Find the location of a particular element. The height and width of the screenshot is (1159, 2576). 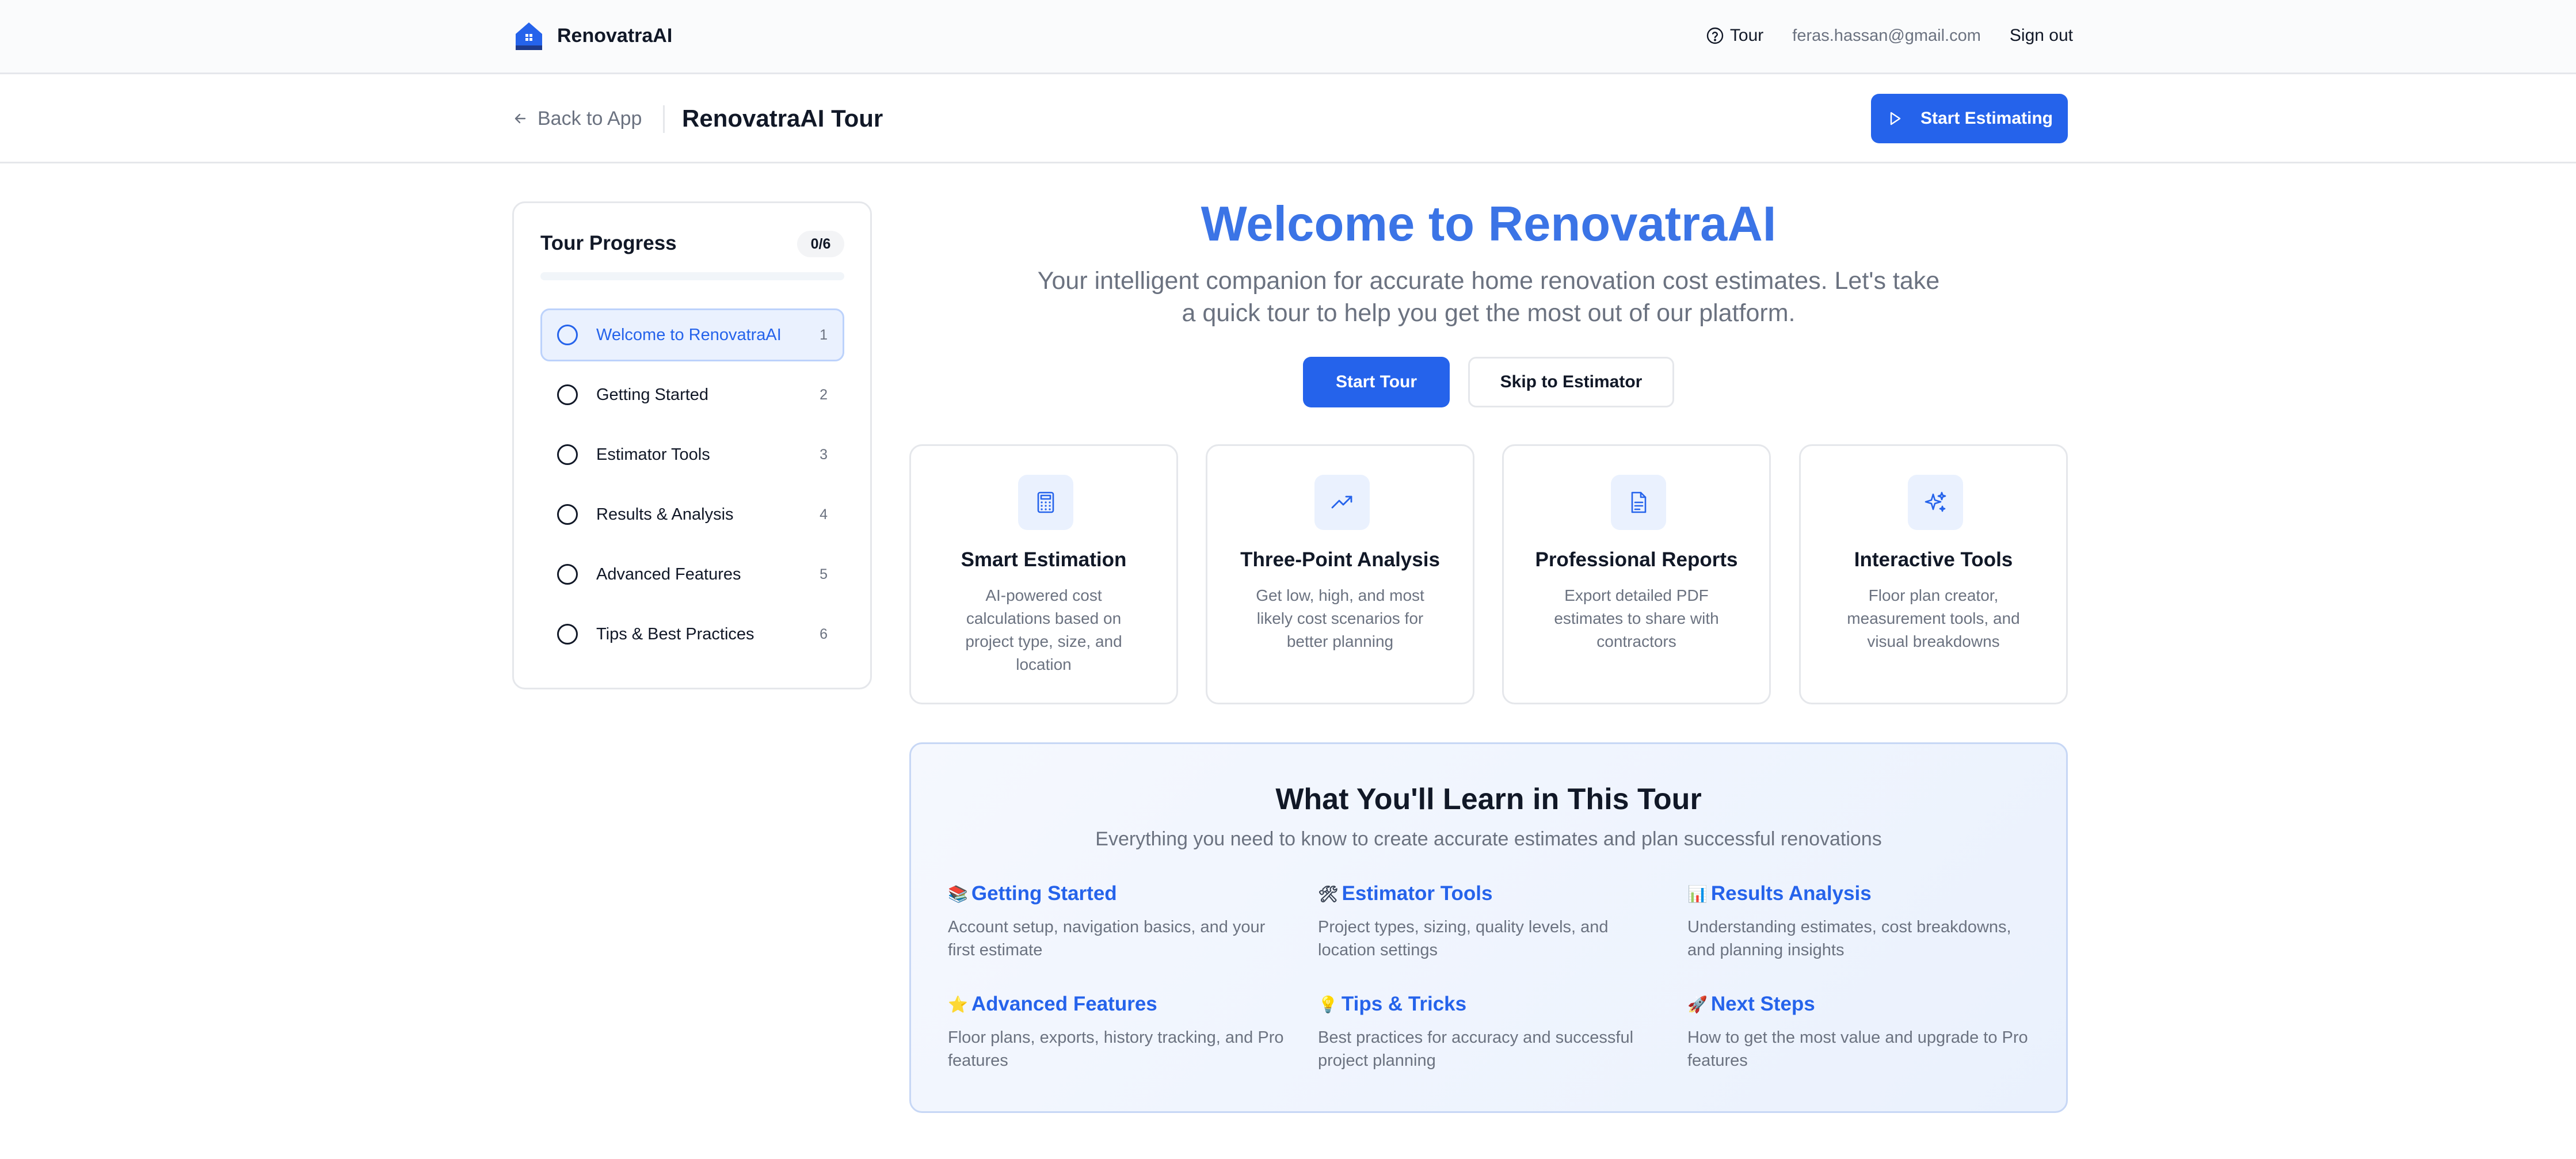

tour-step-label: Results & Analysis is located at coordinates (665, 514).